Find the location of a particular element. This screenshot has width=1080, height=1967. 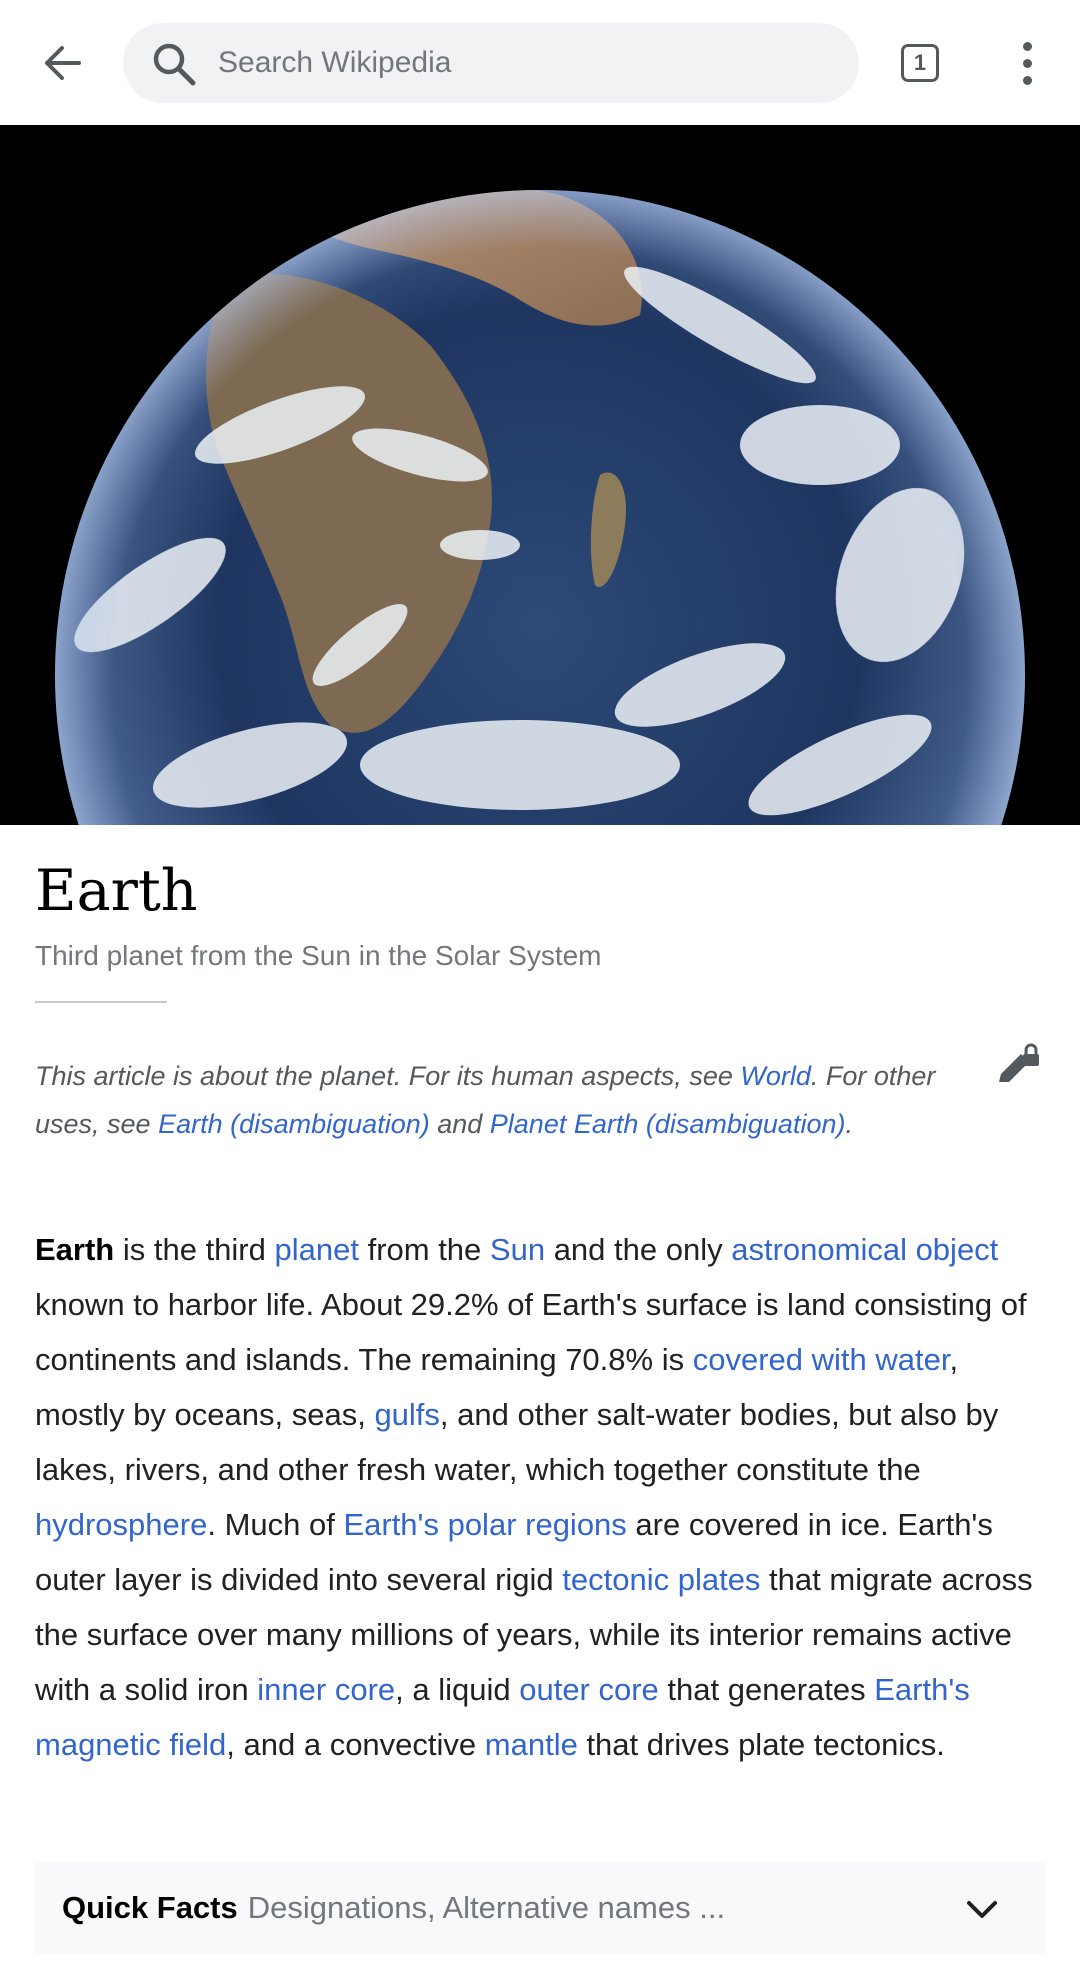

bold-term: Earth is located at coordinates (75, 1249).